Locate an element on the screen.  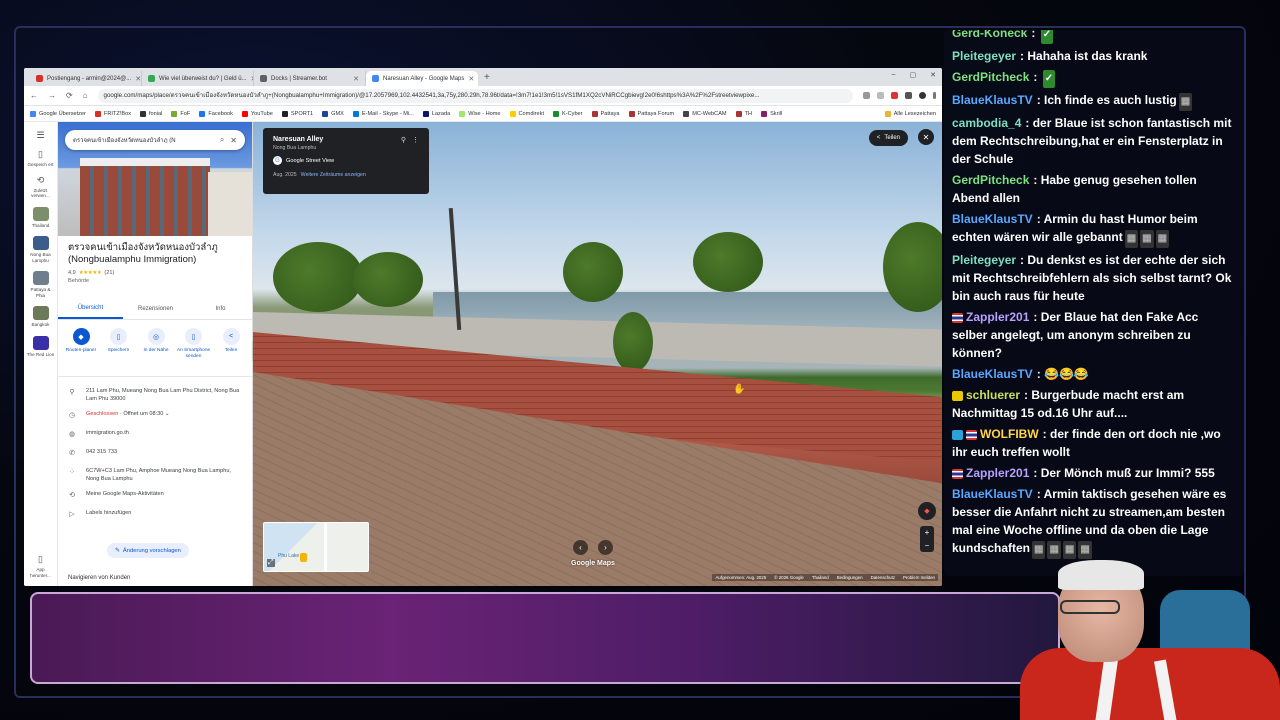
arrow-right-icon: › is located at coordinates (605, 547).